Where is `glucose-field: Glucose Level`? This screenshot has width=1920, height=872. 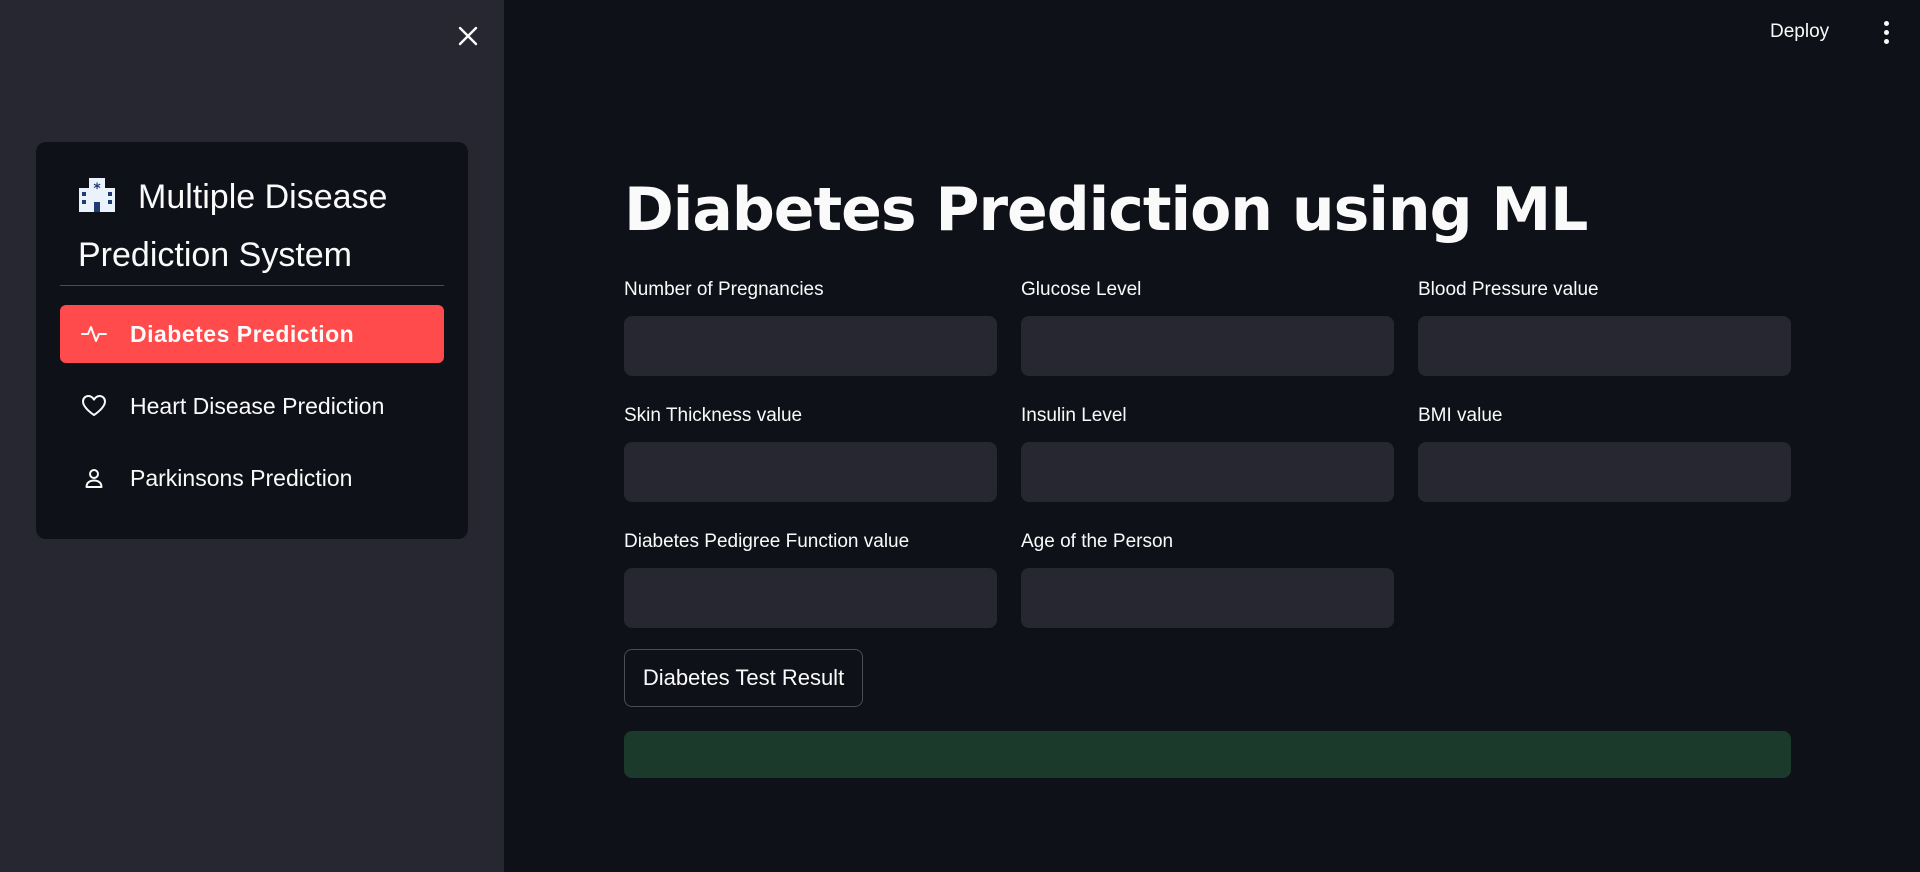 glucose-field: Glucose Level is located at coordinates (1207, 325).